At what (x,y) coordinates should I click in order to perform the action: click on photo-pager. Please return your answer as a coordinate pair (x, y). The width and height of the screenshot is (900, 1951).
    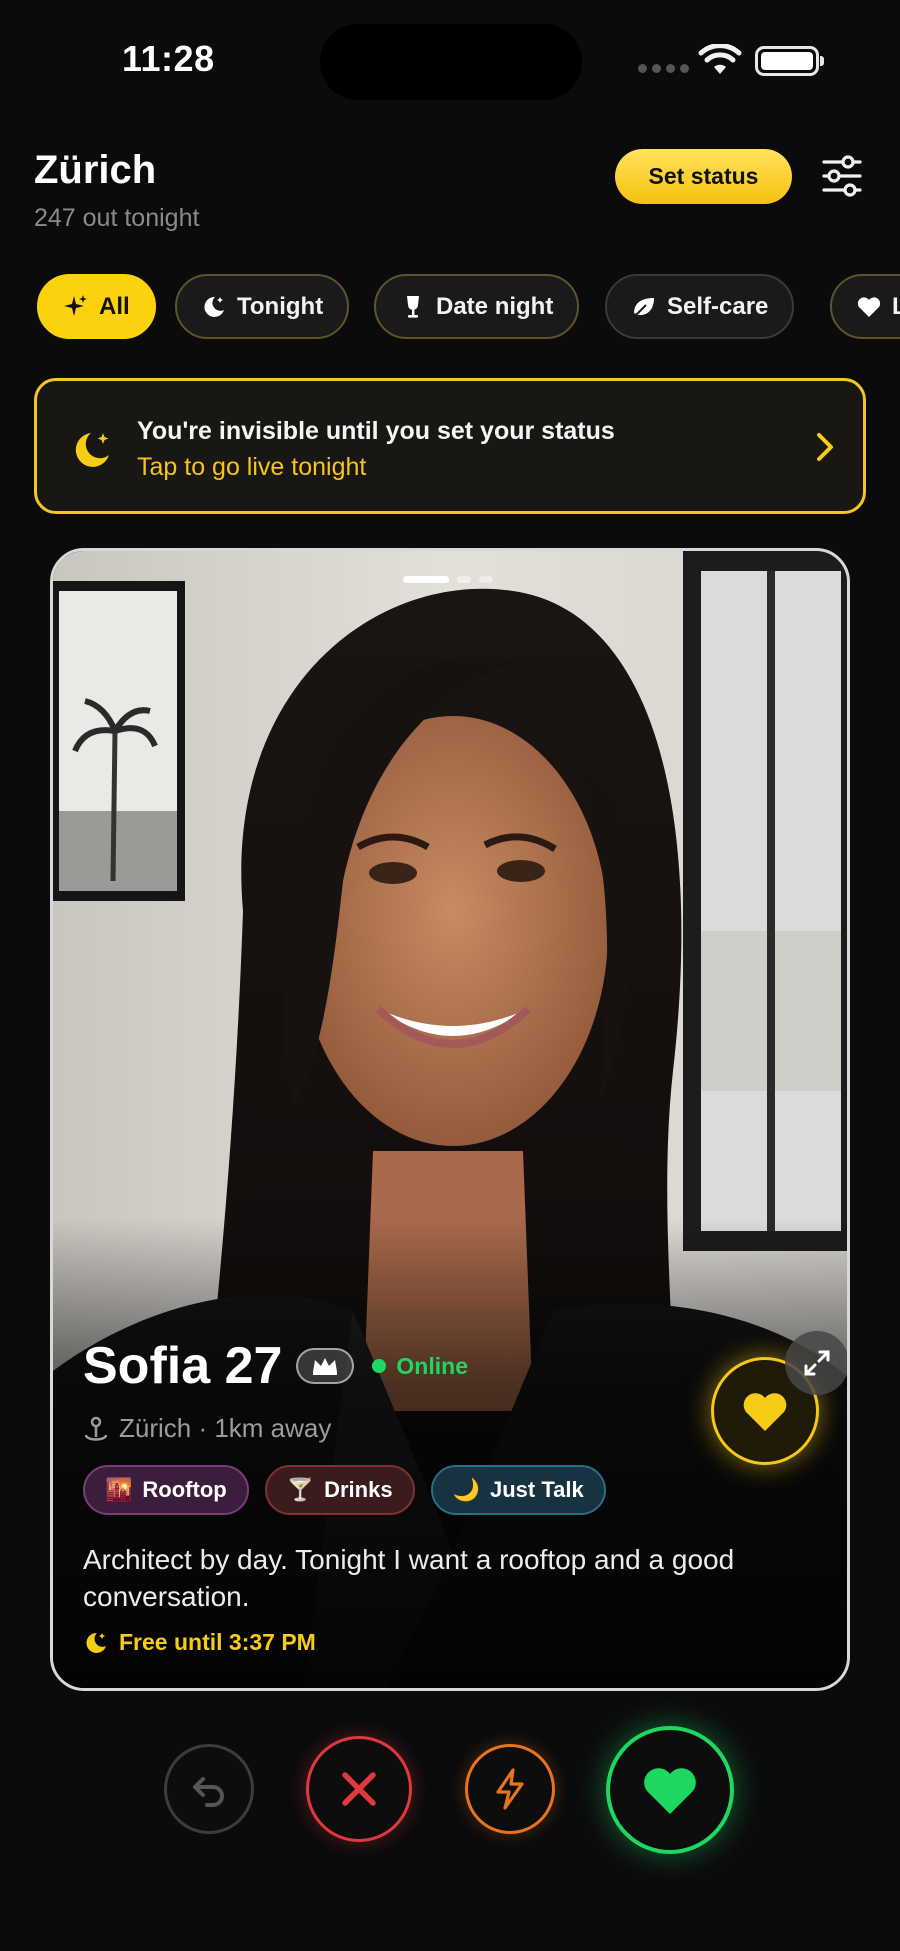
    Looking at the image, I should click on (448, 579).